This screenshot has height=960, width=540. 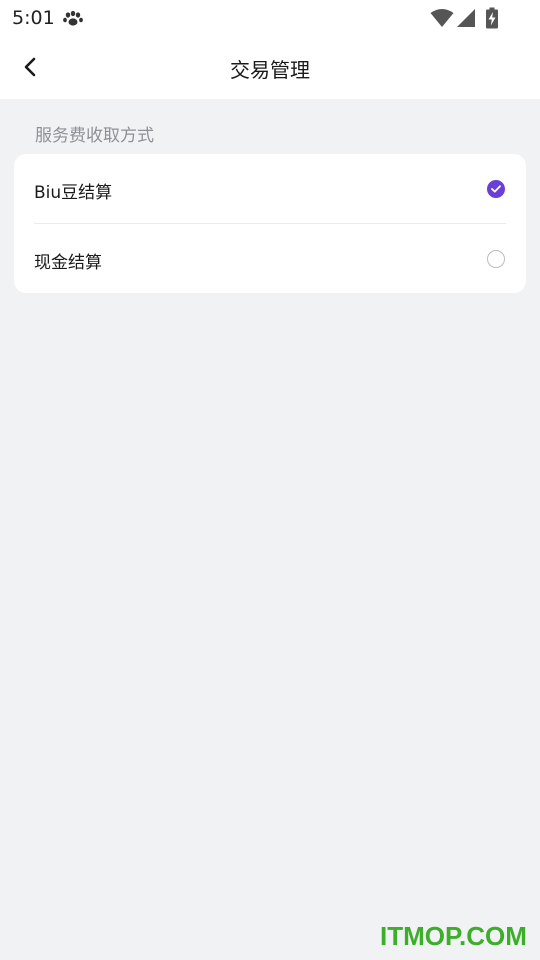 I want to click on option-label: 现金结算, so click(x=68, y=263).